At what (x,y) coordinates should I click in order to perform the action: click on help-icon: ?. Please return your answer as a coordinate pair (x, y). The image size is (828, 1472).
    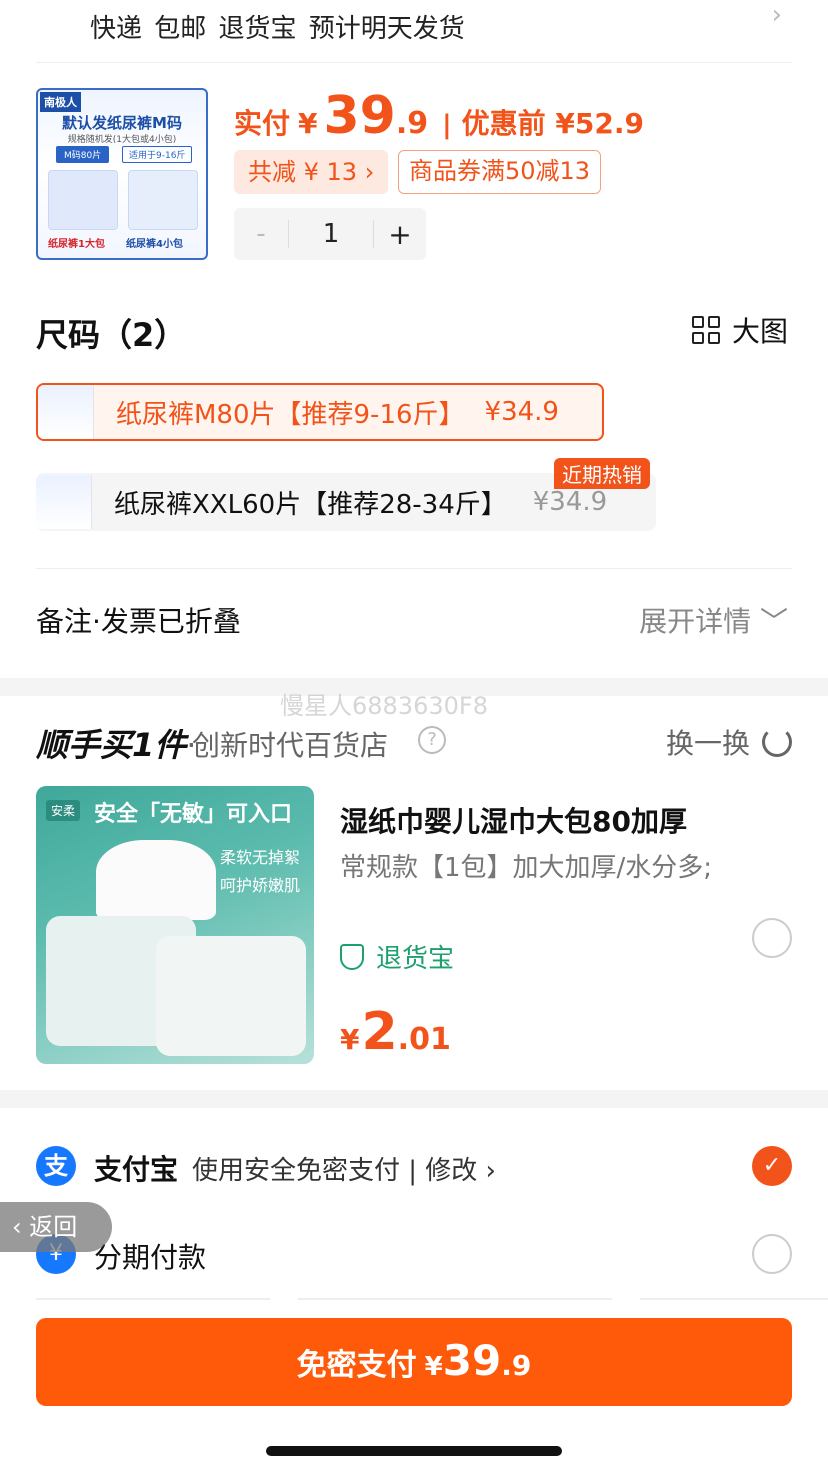
    Looking at the image, I should click on (432, 740).